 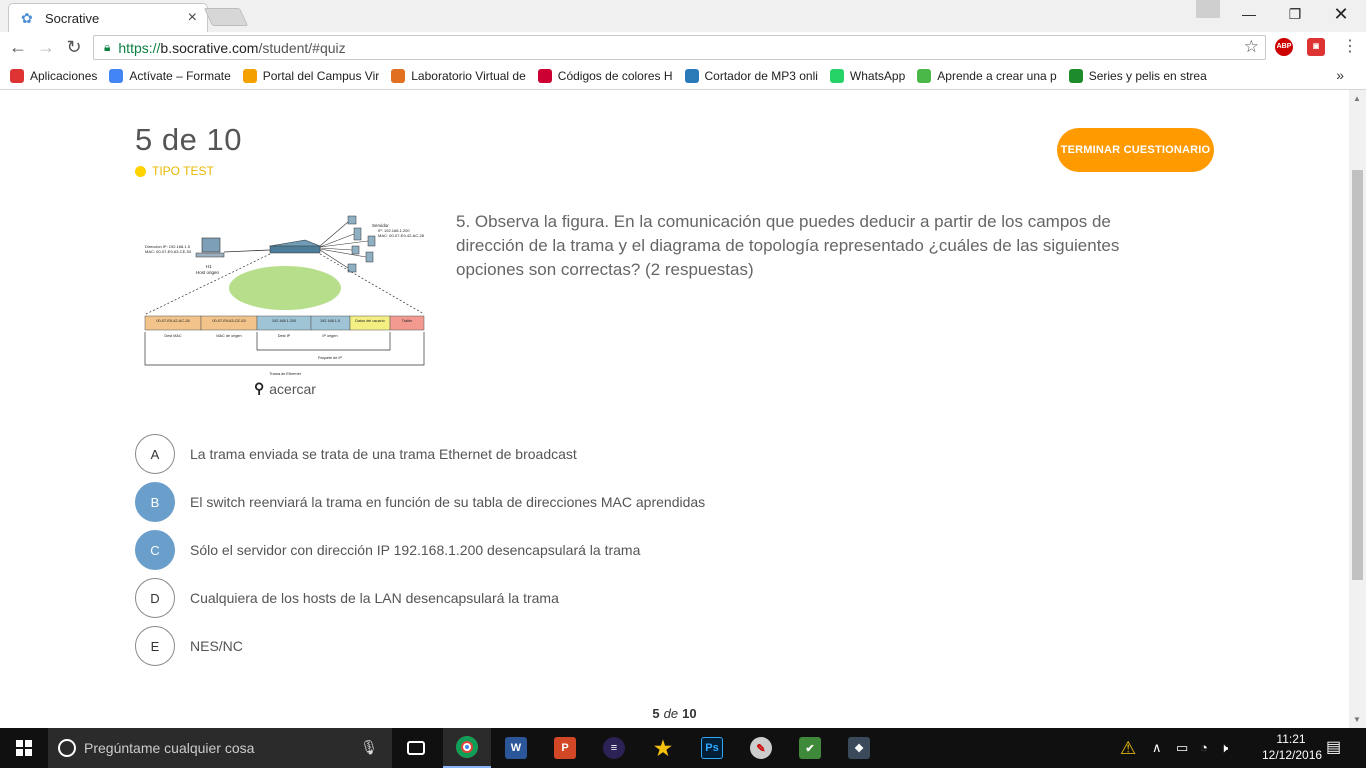 I want to click on answer-letter: C, so click(x=155, y=550).